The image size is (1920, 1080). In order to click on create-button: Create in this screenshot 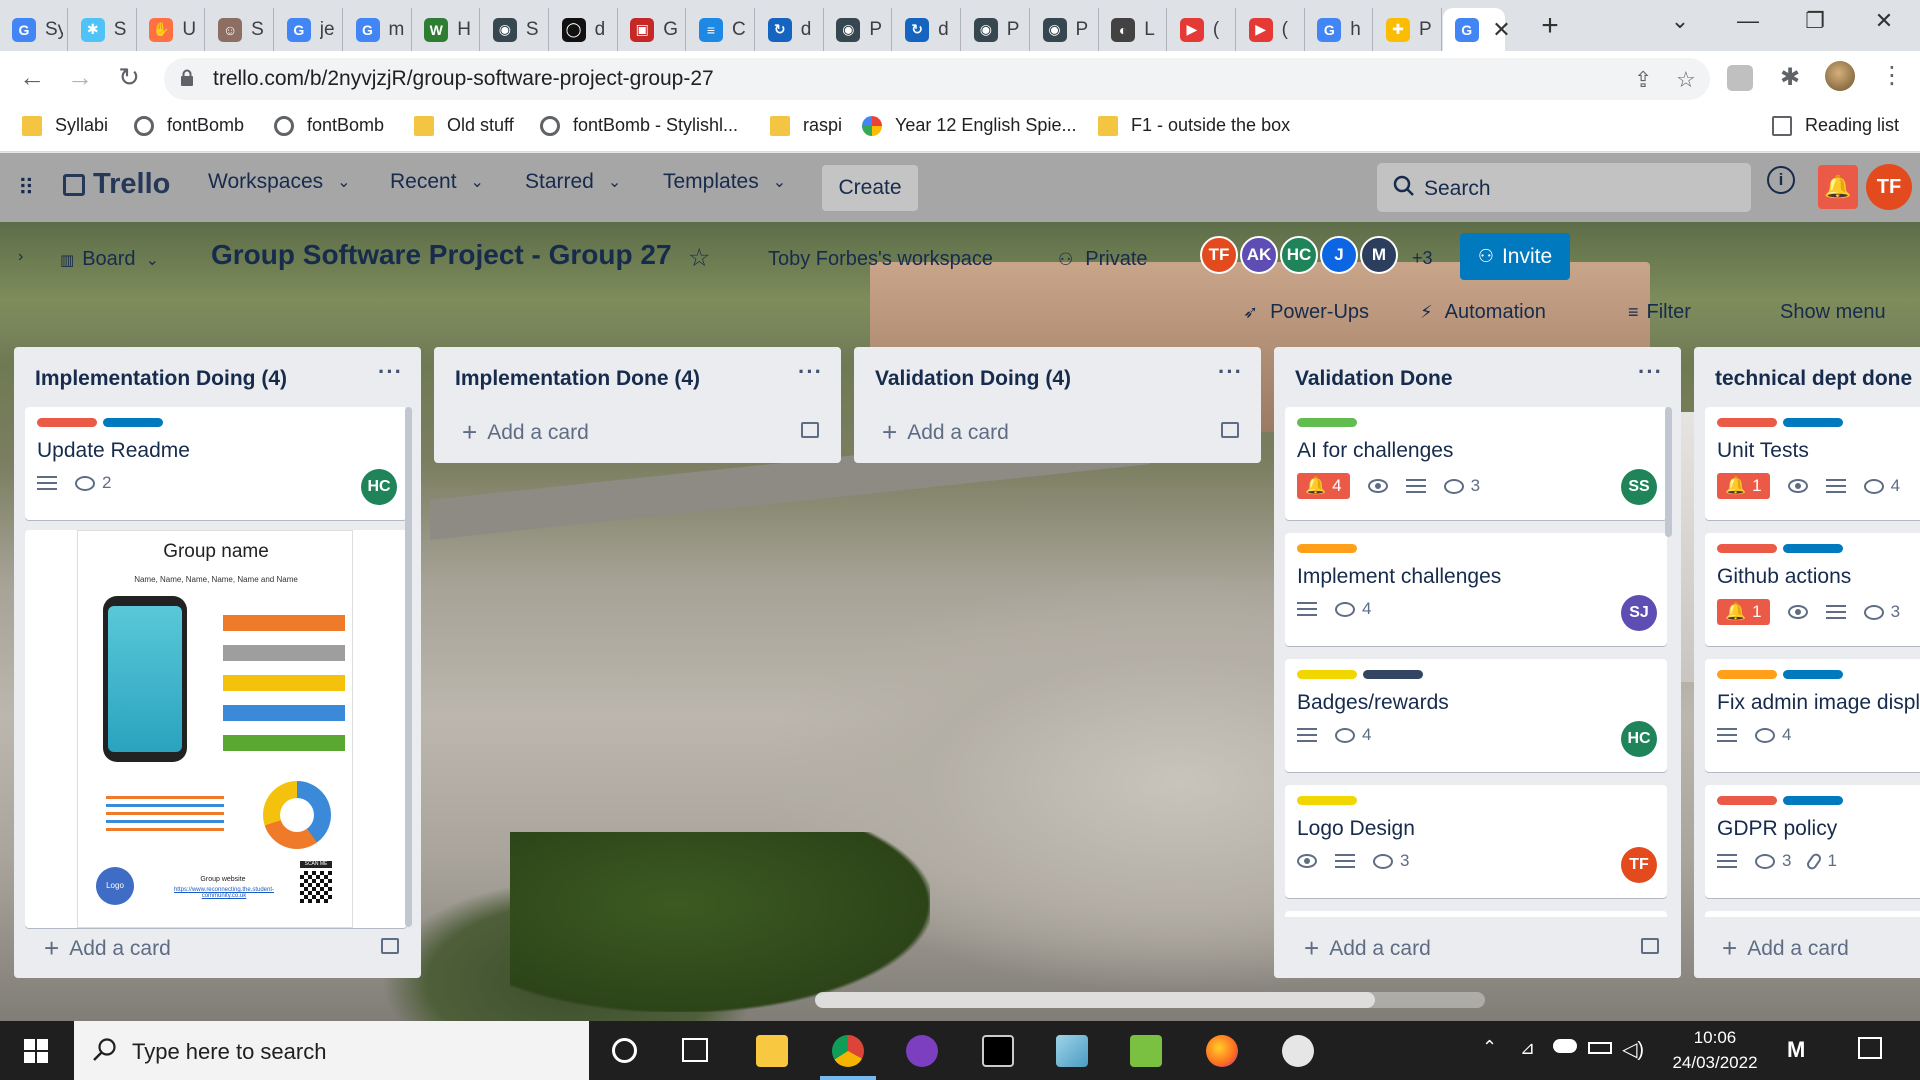, I will do `click(870, 188)`.